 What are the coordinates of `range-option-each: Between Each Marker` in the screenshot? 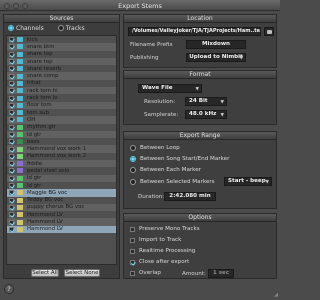 It's located at (165, 170).